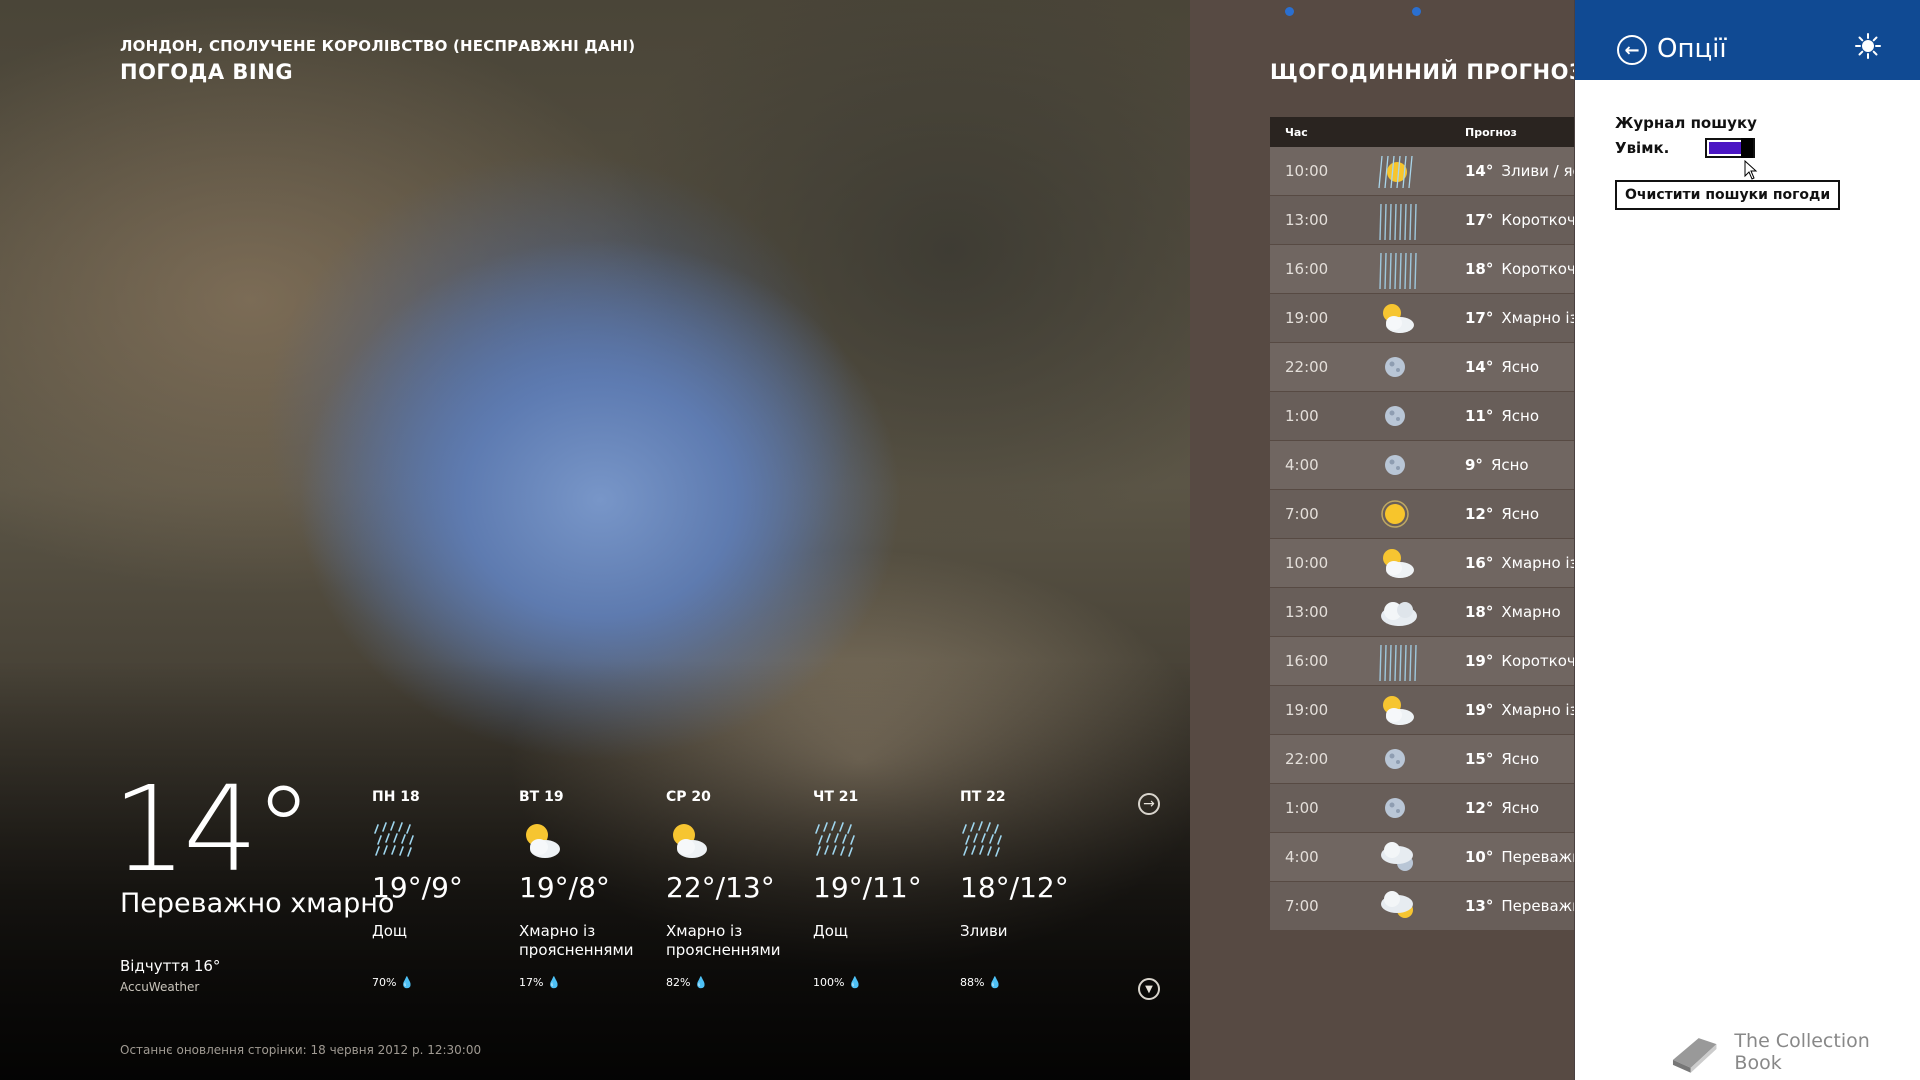 This screenshot has height=1080, width=1920. Describe the element at coordinates (1479, 367) in the screenshot. I see `hour-temp: 14°` at that location.